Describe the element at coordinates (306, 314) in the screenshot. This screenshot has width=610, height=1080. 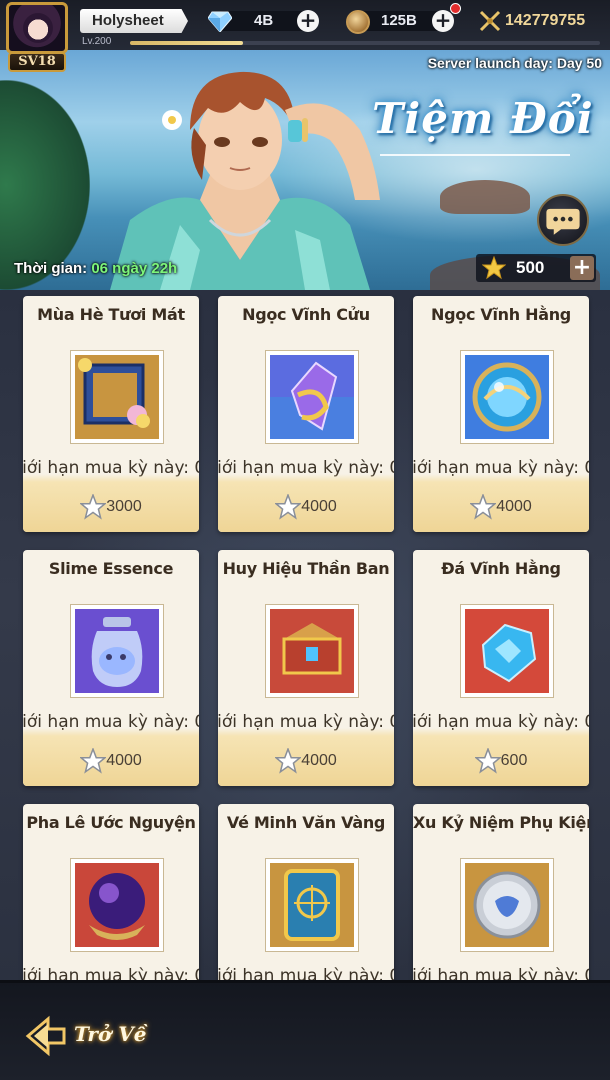
I see `item-name: Ngọc Vĩnh Cửu` at that location.